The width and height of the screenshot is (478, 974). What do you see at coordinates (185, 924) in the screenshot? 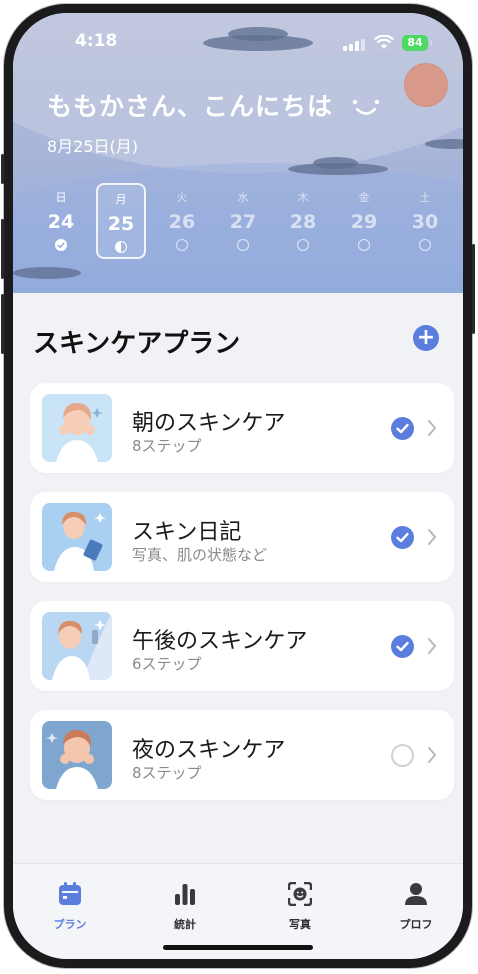
I see `tab-label: 統計` at bounding box center [185, 924].